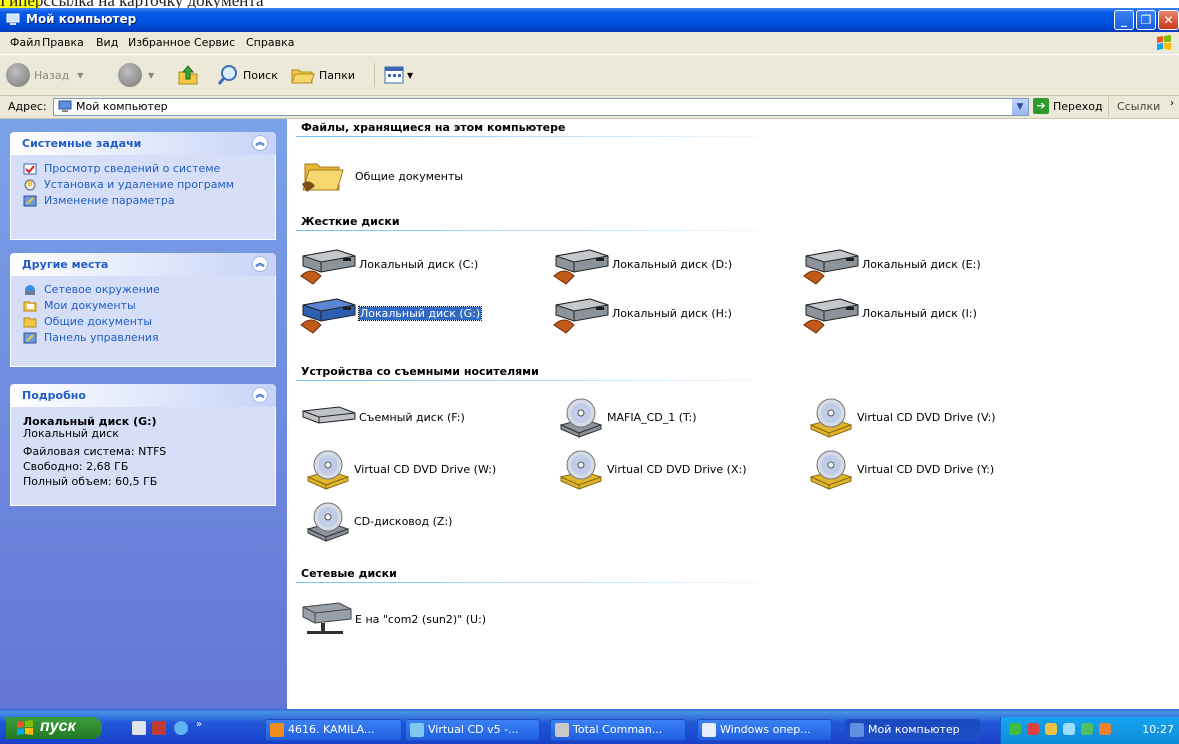 The width and height of the screenshot is (1179, 744). What do you see at coordinates (642, 264) in the screenshot?
I see `hard-drive-item: Локальный диск (D:)` at bounding box center [642, 264].